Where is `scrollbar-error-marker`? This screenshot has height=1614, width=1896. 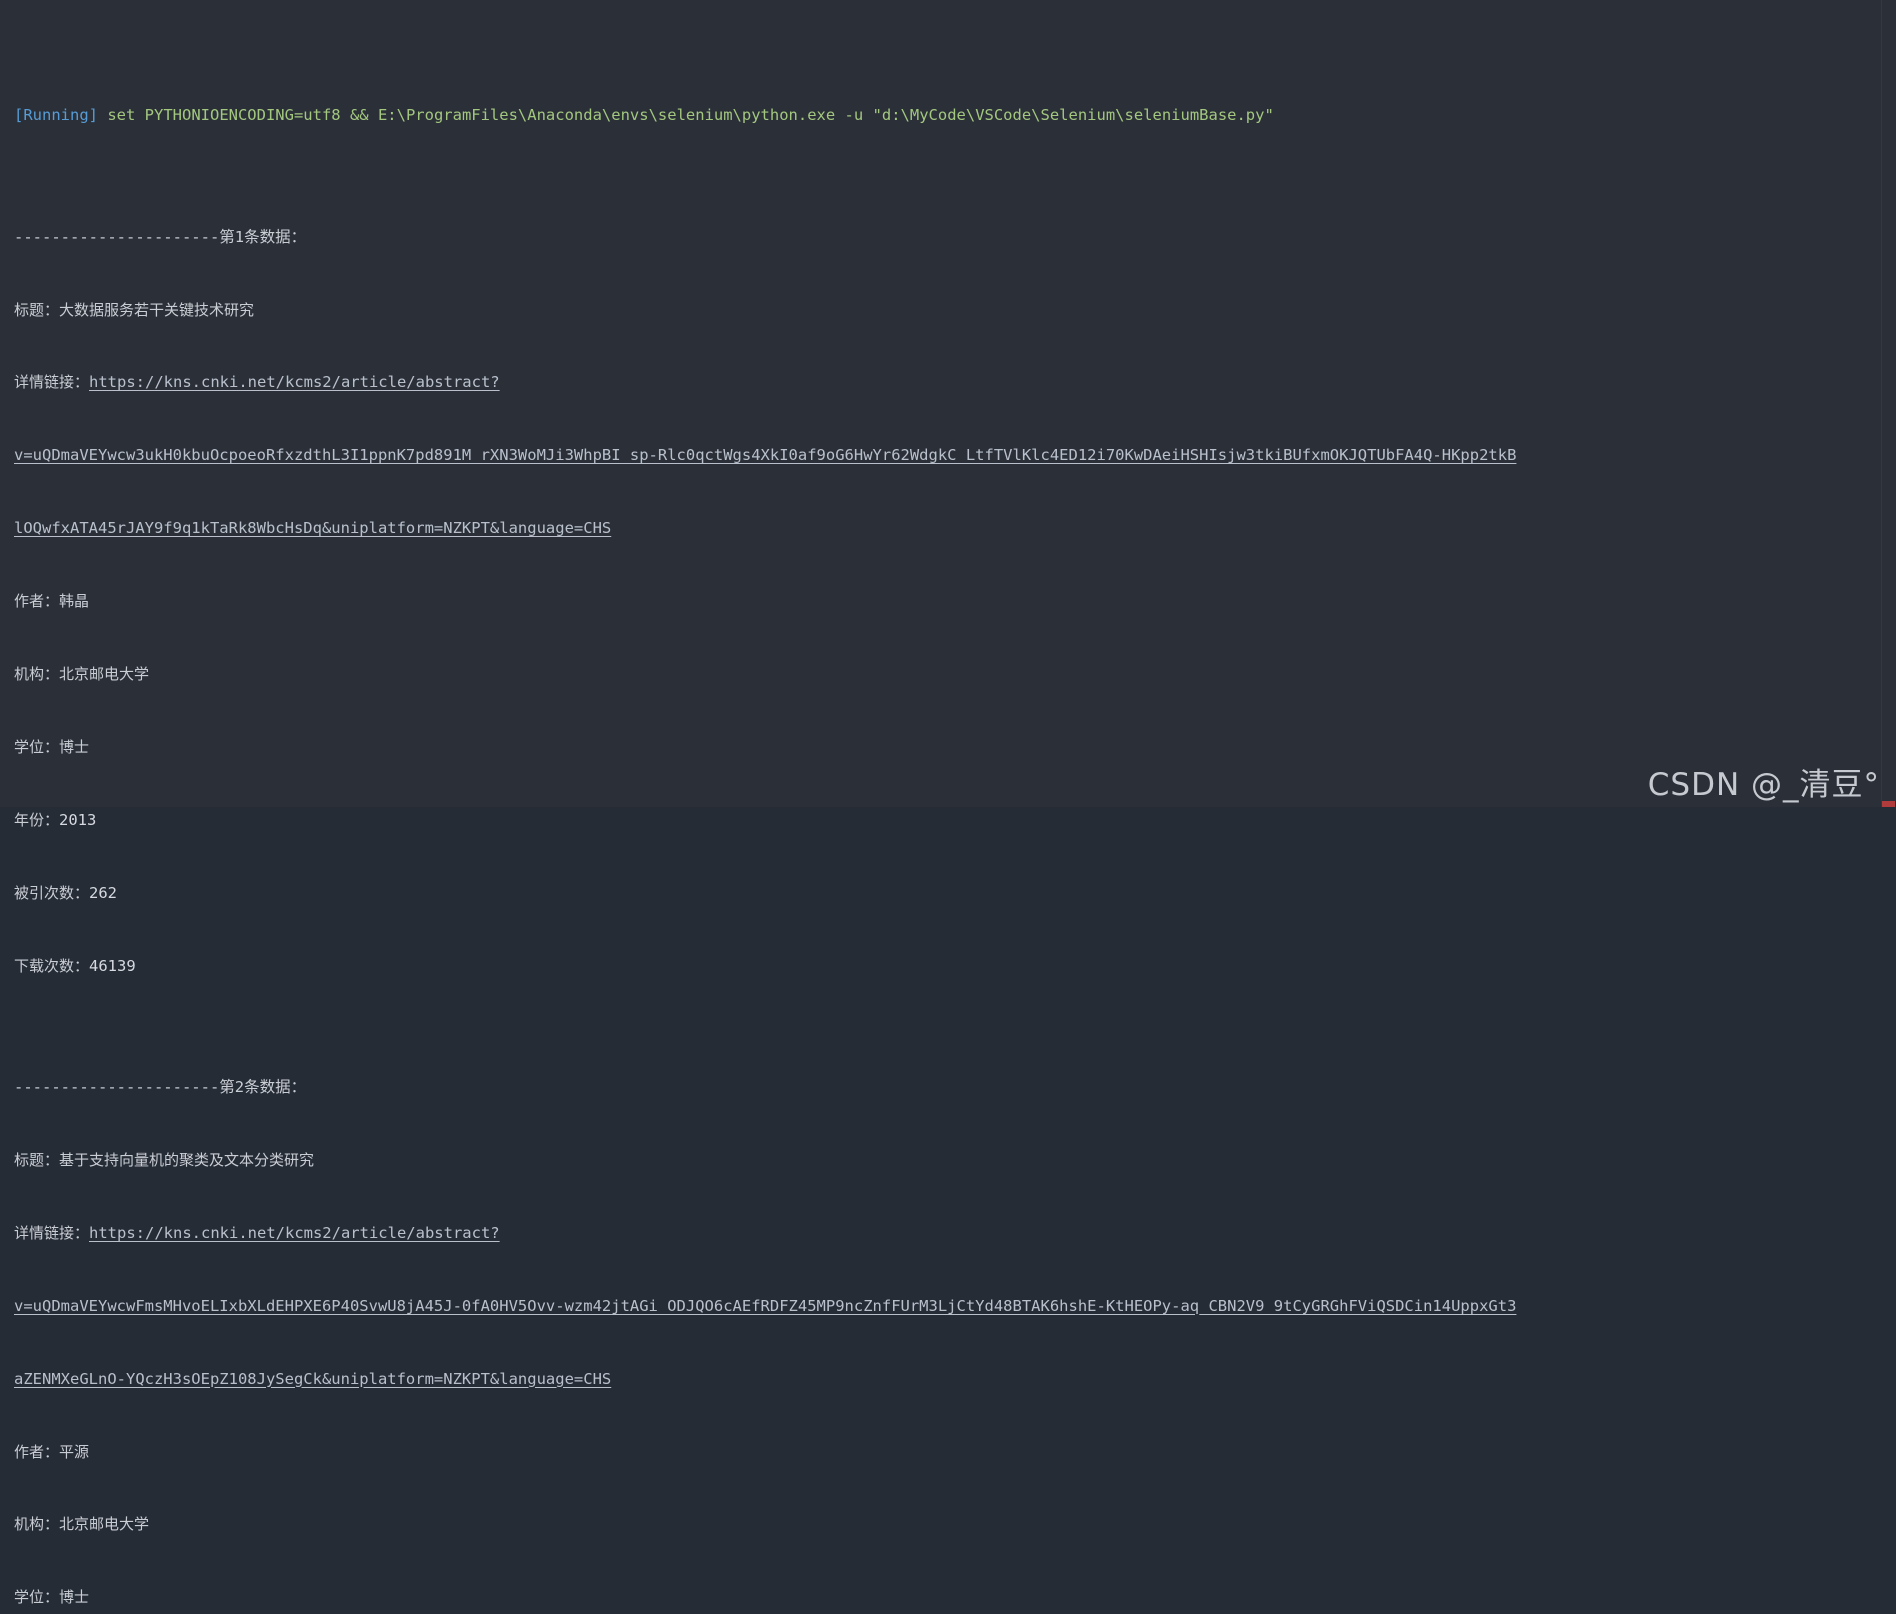 scrollbar-error-marker is located at coordinates (1888, 804).